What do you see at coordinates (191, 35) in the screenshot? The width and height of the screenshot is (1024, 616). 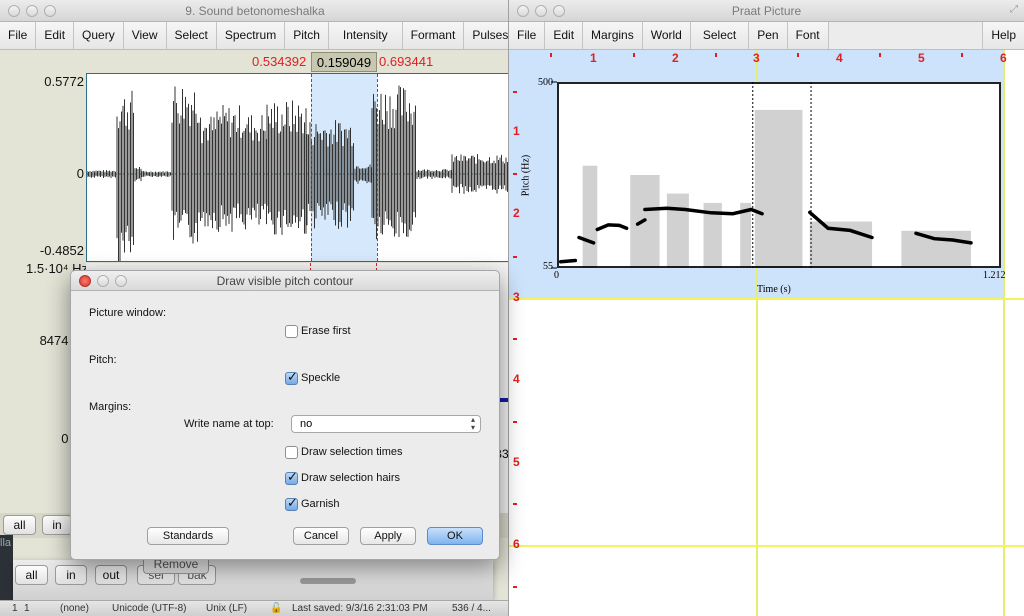 I see `menu-select: Select` at bounding box center [191, 35].